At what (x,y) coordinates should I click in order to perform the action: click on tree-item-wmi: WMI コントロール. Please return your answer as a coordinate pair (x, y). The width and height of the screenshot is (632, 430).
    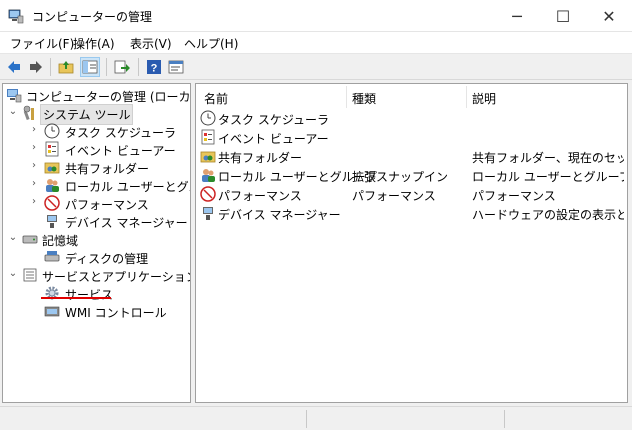
    Looking at the image, I should click on (96, 311).